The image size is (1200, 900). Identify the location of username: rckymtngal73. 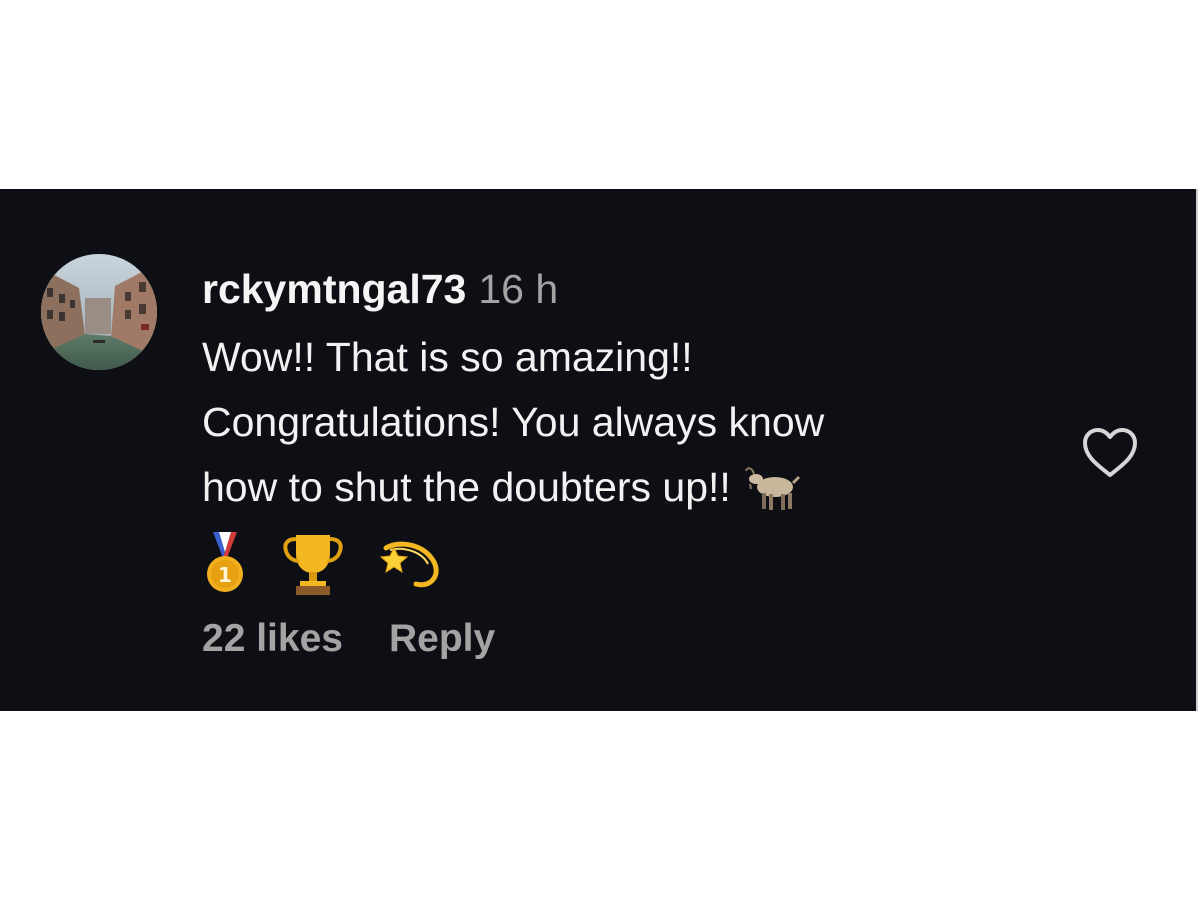
(334, 289).